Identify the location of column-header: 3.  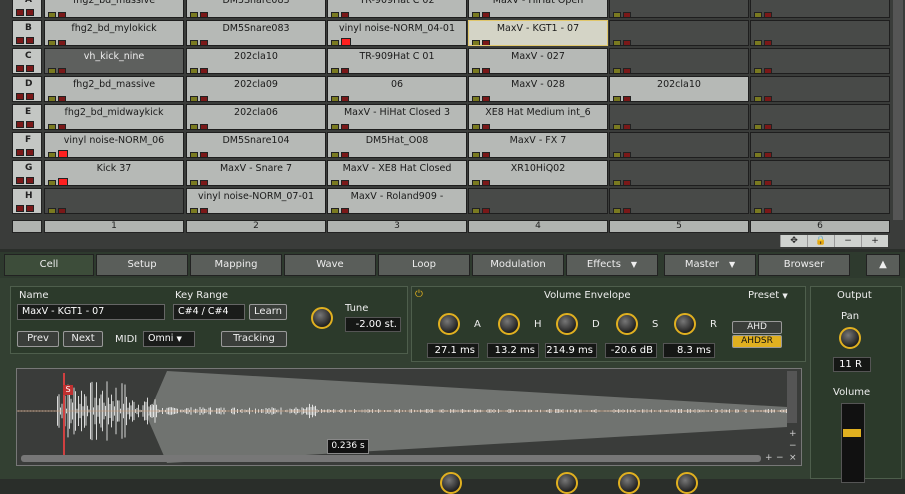
(397, 226).